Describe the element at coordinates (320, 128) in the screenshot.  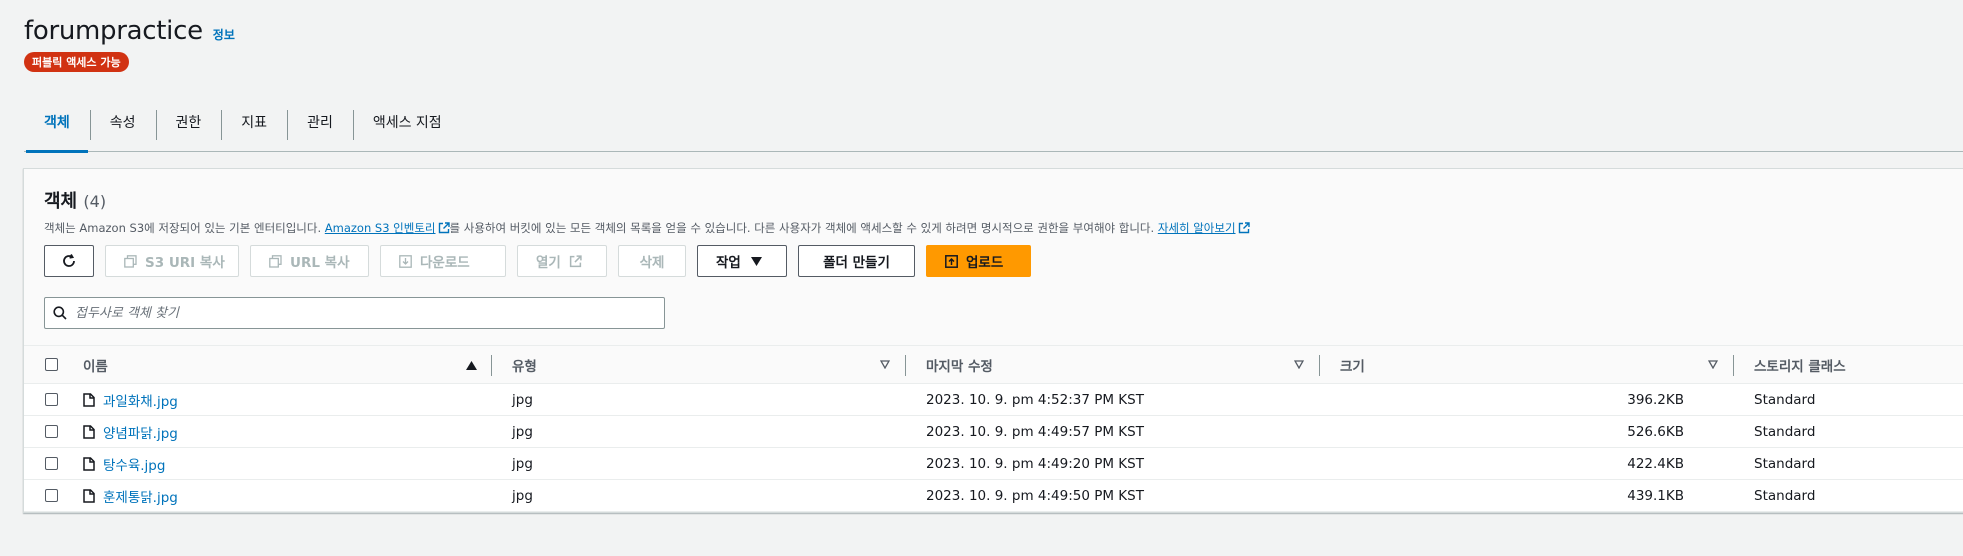
I see `tab-management: 관리` at that location.